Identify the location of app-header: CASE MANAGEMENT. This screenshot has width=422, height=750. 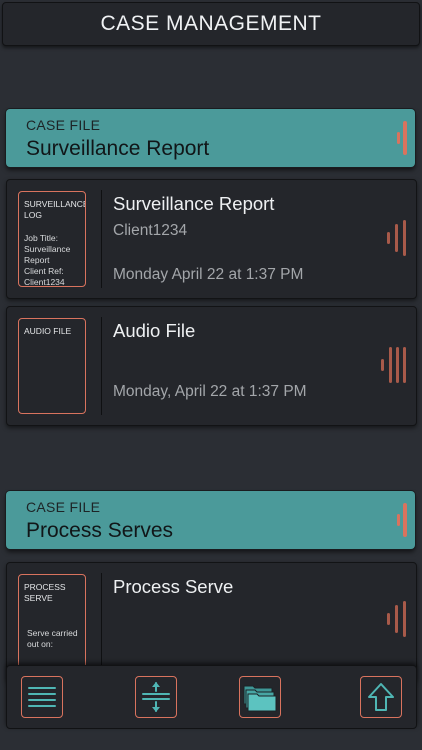
(211, 24).